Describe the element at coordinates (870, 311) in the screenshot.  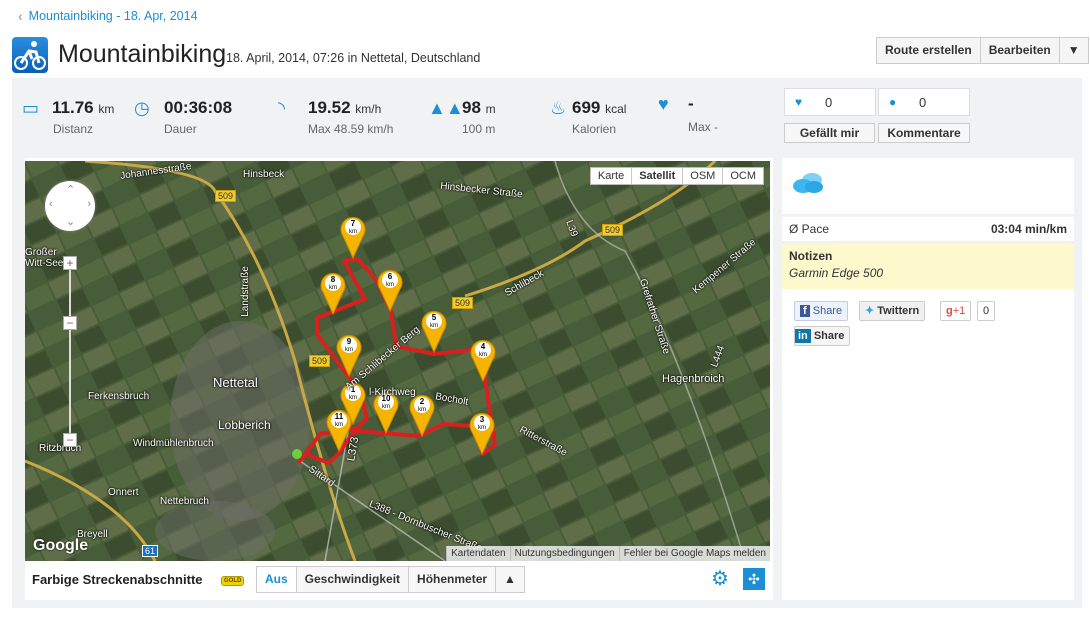
I see `twitter-icon: ✦` at that location.